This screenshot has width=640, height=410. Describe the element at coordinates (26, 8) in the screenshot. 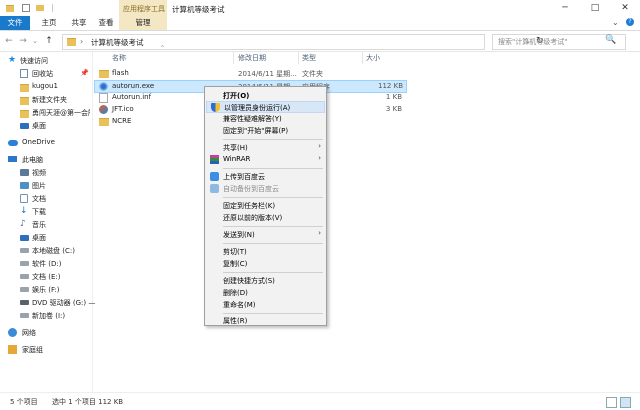

I see `properties-icon` at that location.